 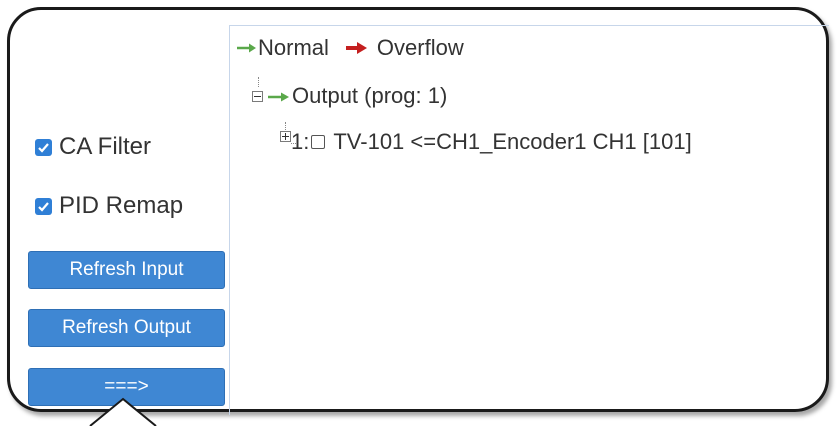 What do you see at coordinates (300, 141) in the screenshot?
I see `program-number: 1:` at bounding box center [300, 141].